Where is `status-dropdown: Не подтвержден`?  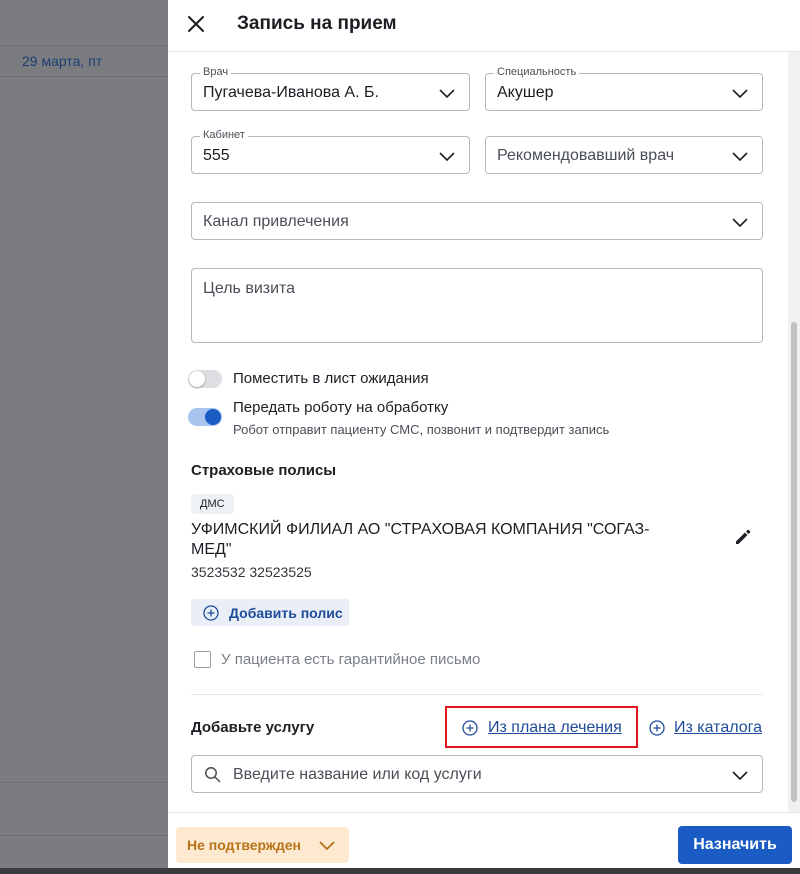 status-dropdown: Не подтвержден is located at coordinates (262, 845).